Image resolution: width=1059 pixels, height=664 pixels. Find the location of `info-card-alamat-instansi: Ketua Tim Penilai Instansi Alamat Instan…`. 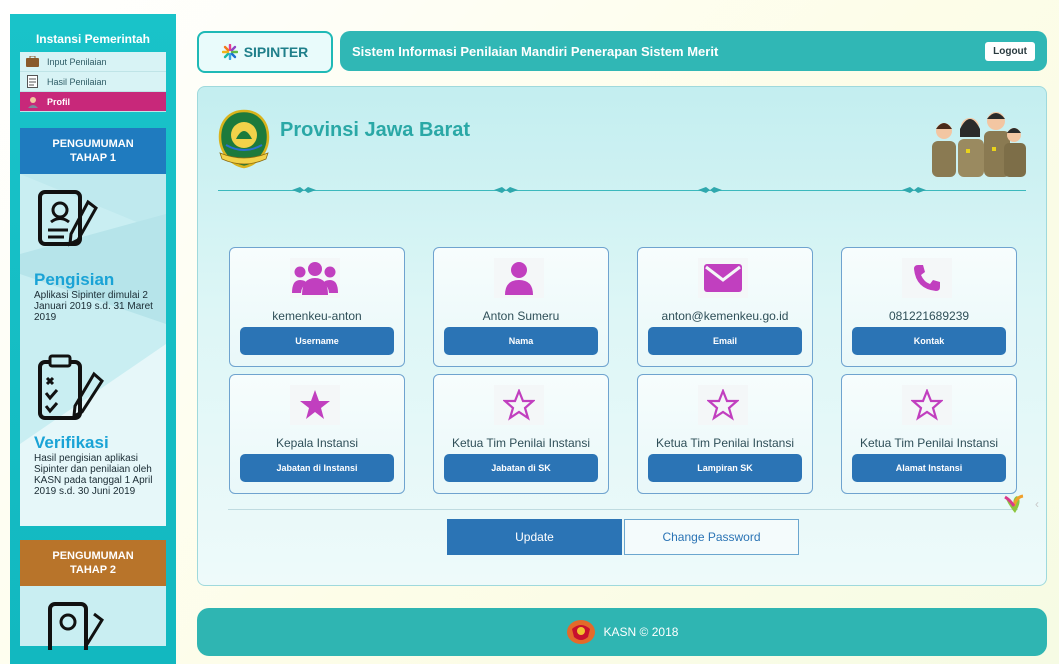

info-card-alamat-instansi: Ketua Tim Penilai Instansi Alamat Instan… is located at coordinates (929, 434).